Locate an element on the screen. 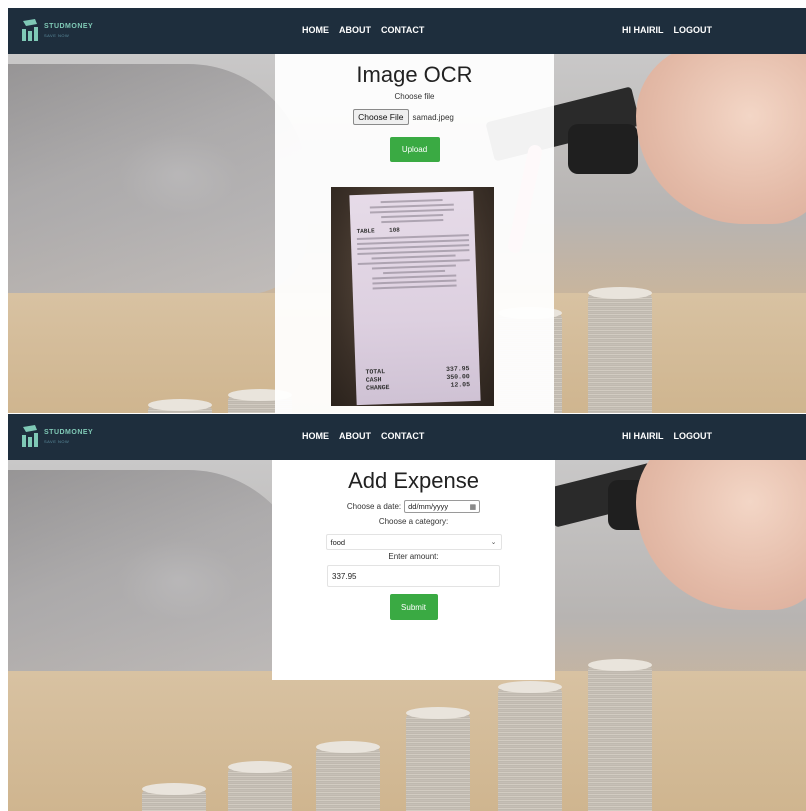 This screenshot has height=811, width=806. file-picker: Choose File samad.jpeg is located at coordinates (403, 117).